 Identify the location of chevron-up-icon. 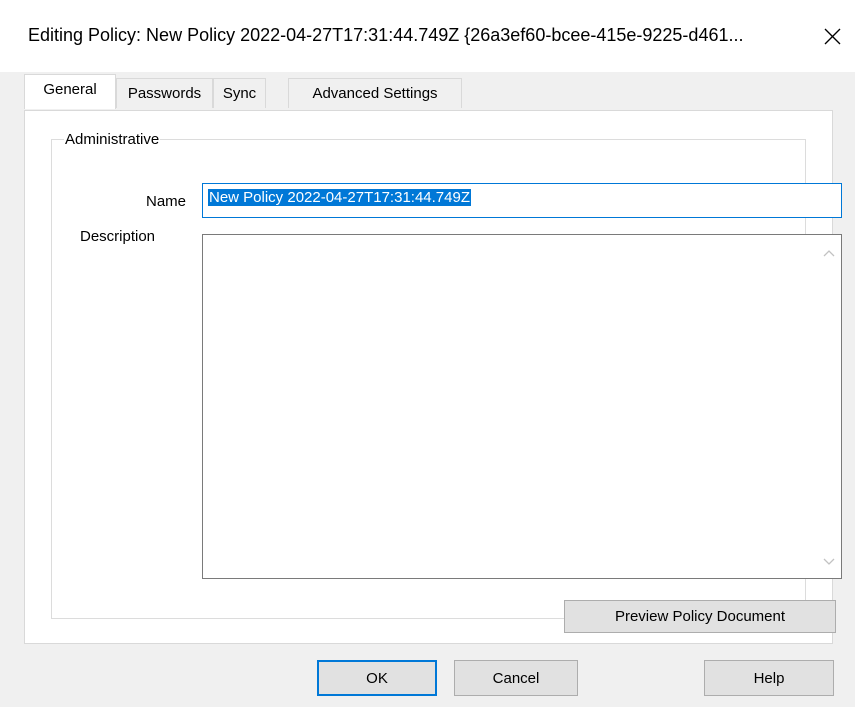
(829, 253).